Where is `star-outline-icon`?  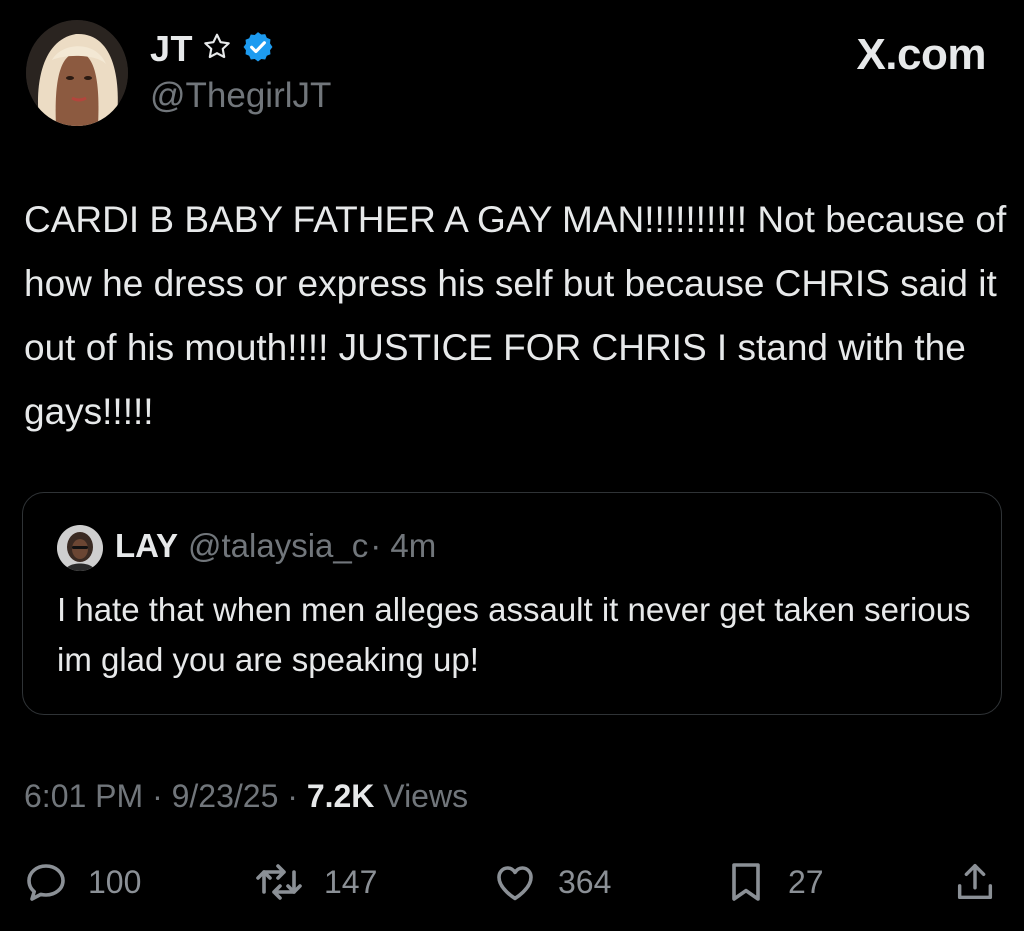
star-outline-icon is located at coordinates (217, 49).